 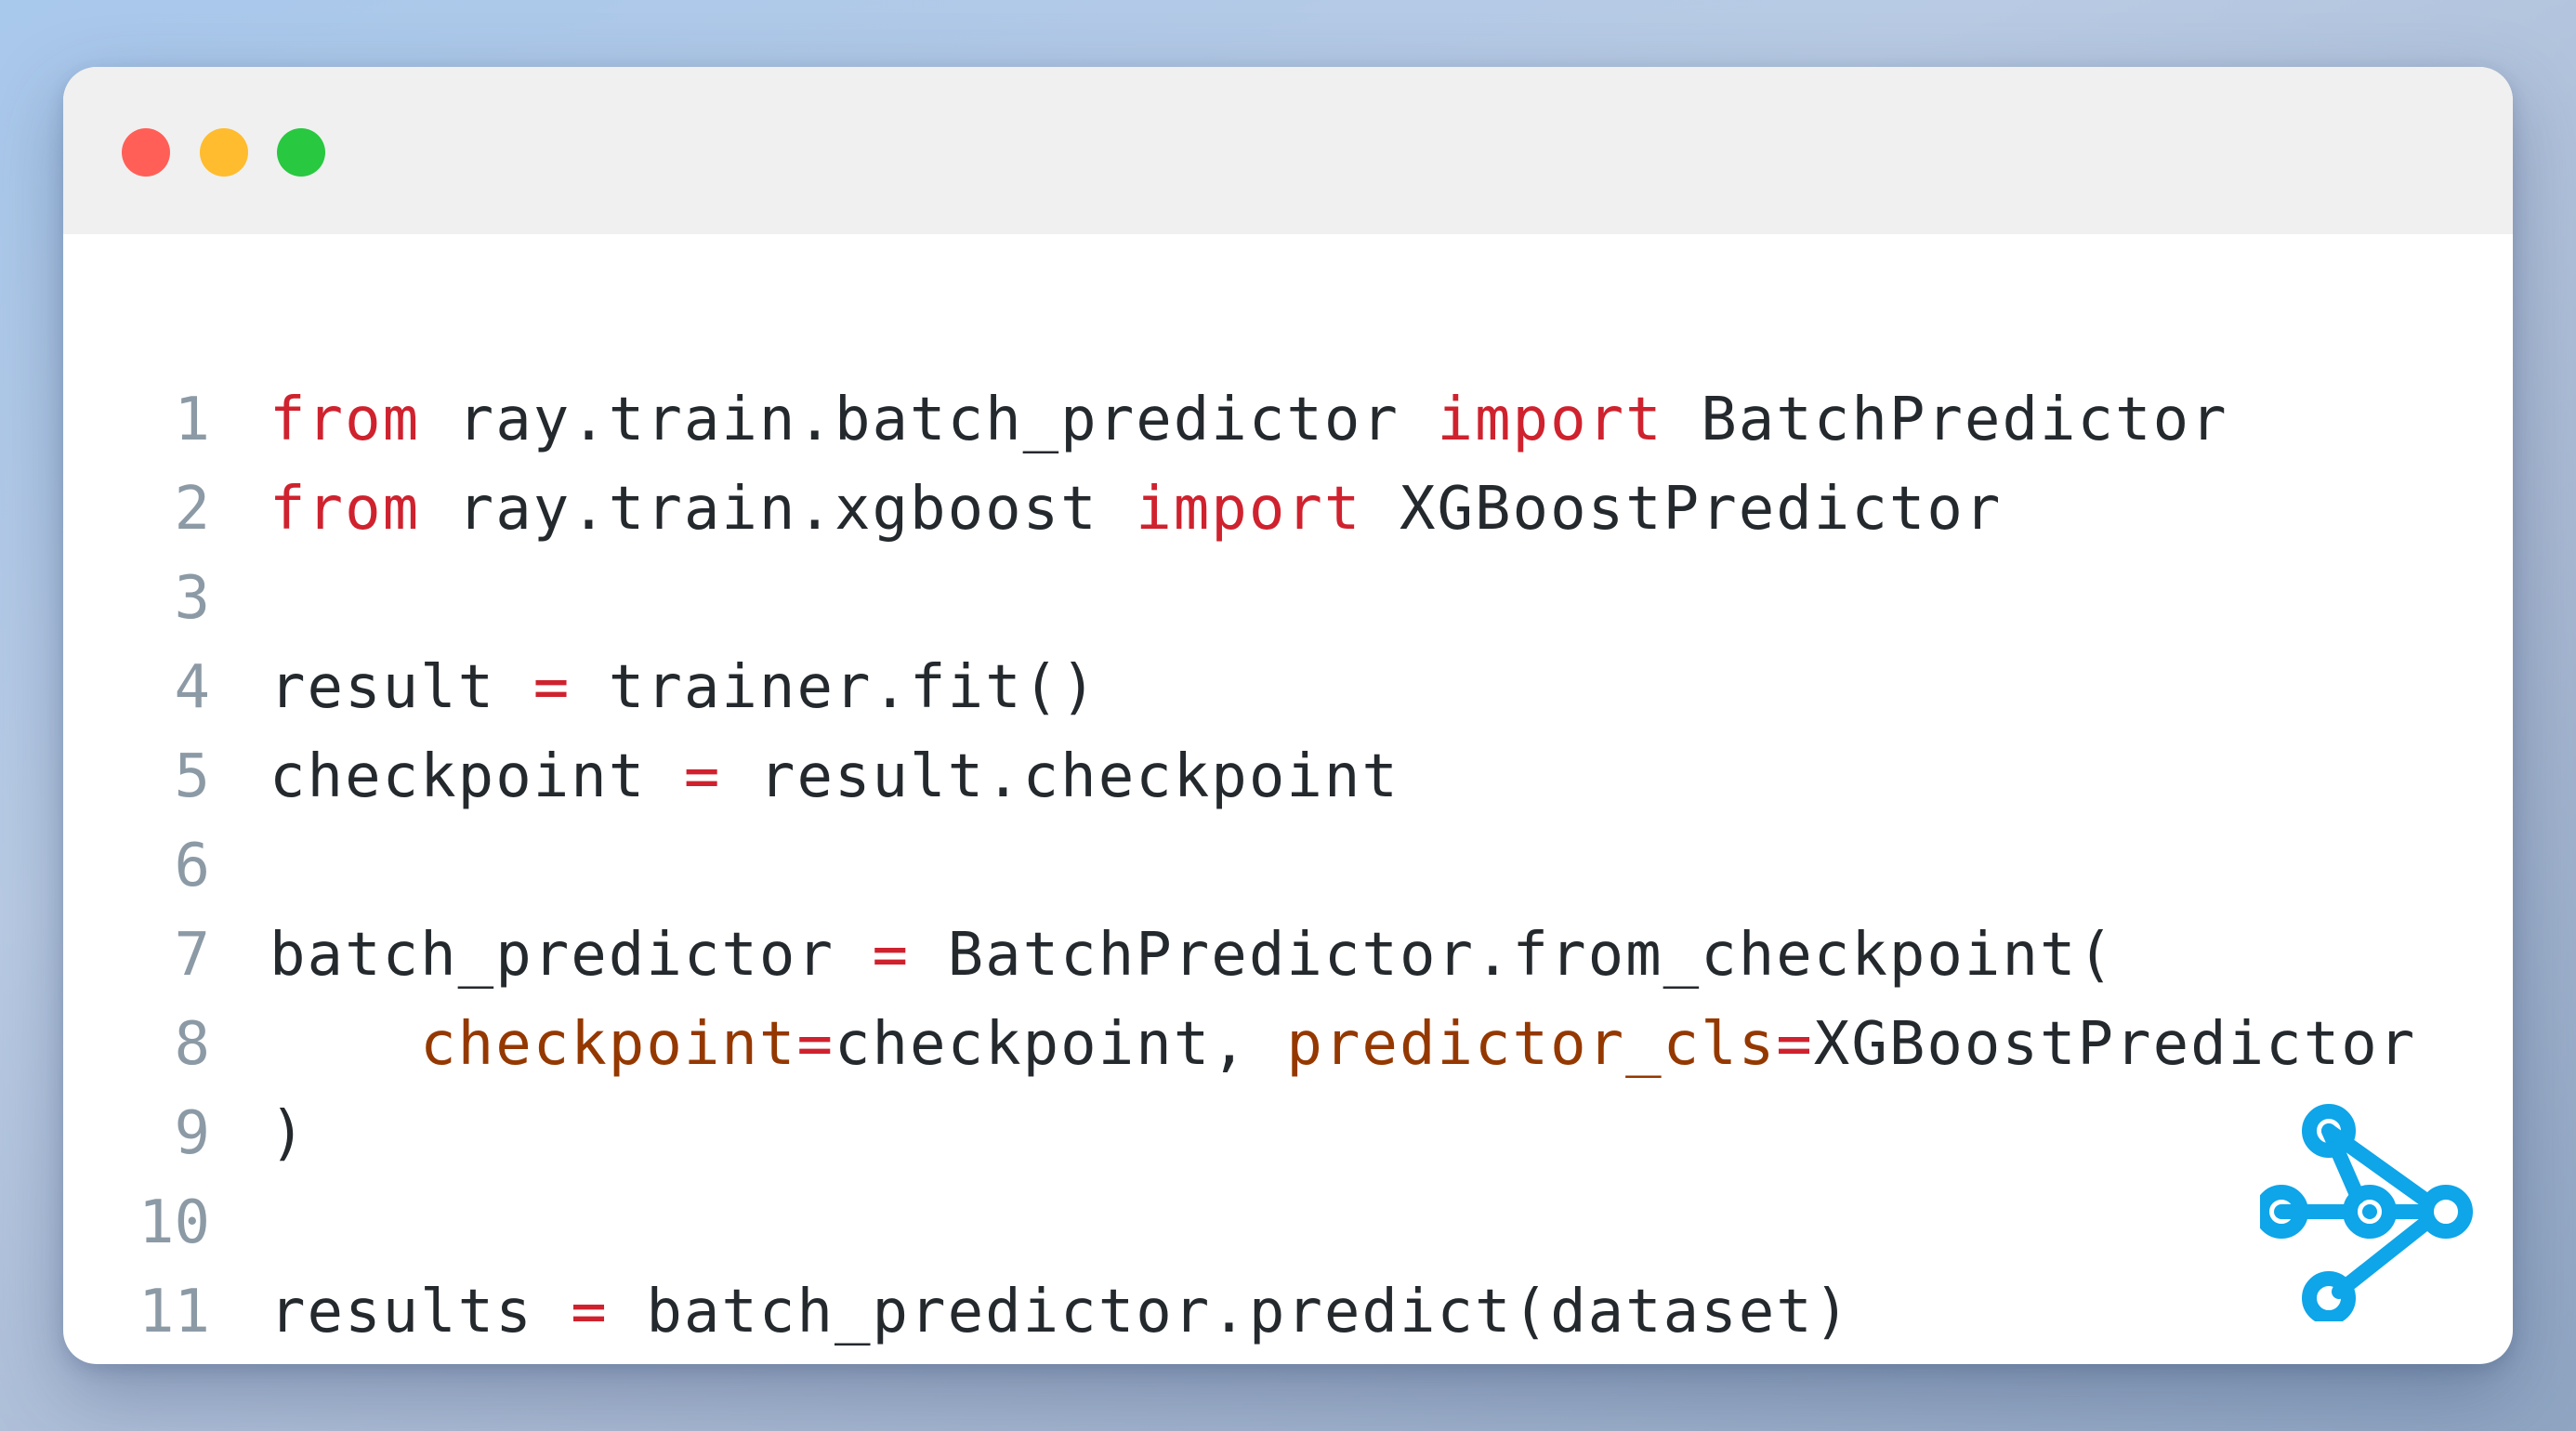 What do you see at coordinates (1060, 1044) in the screenshot?
I see `code-token: checkpoint,` at bounding box center [1060, 1044].